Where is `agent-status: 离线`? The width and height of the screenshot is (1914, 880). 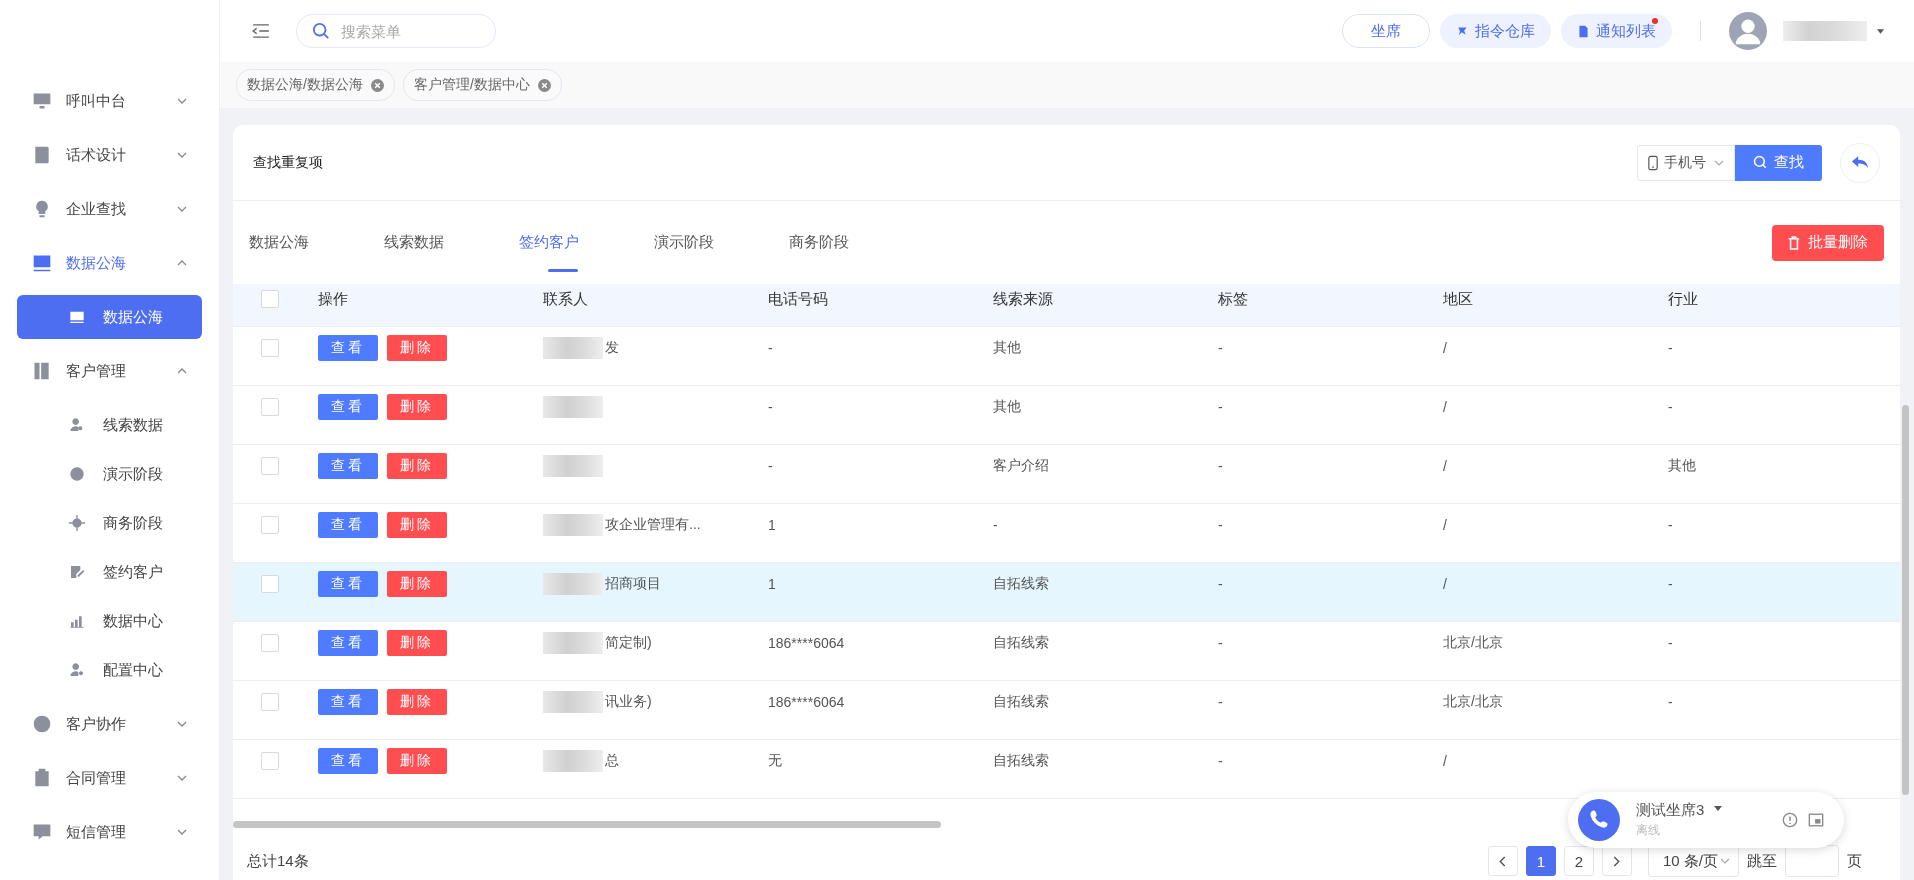 agent-status: 离线 is located at coordinates (1648, 830).